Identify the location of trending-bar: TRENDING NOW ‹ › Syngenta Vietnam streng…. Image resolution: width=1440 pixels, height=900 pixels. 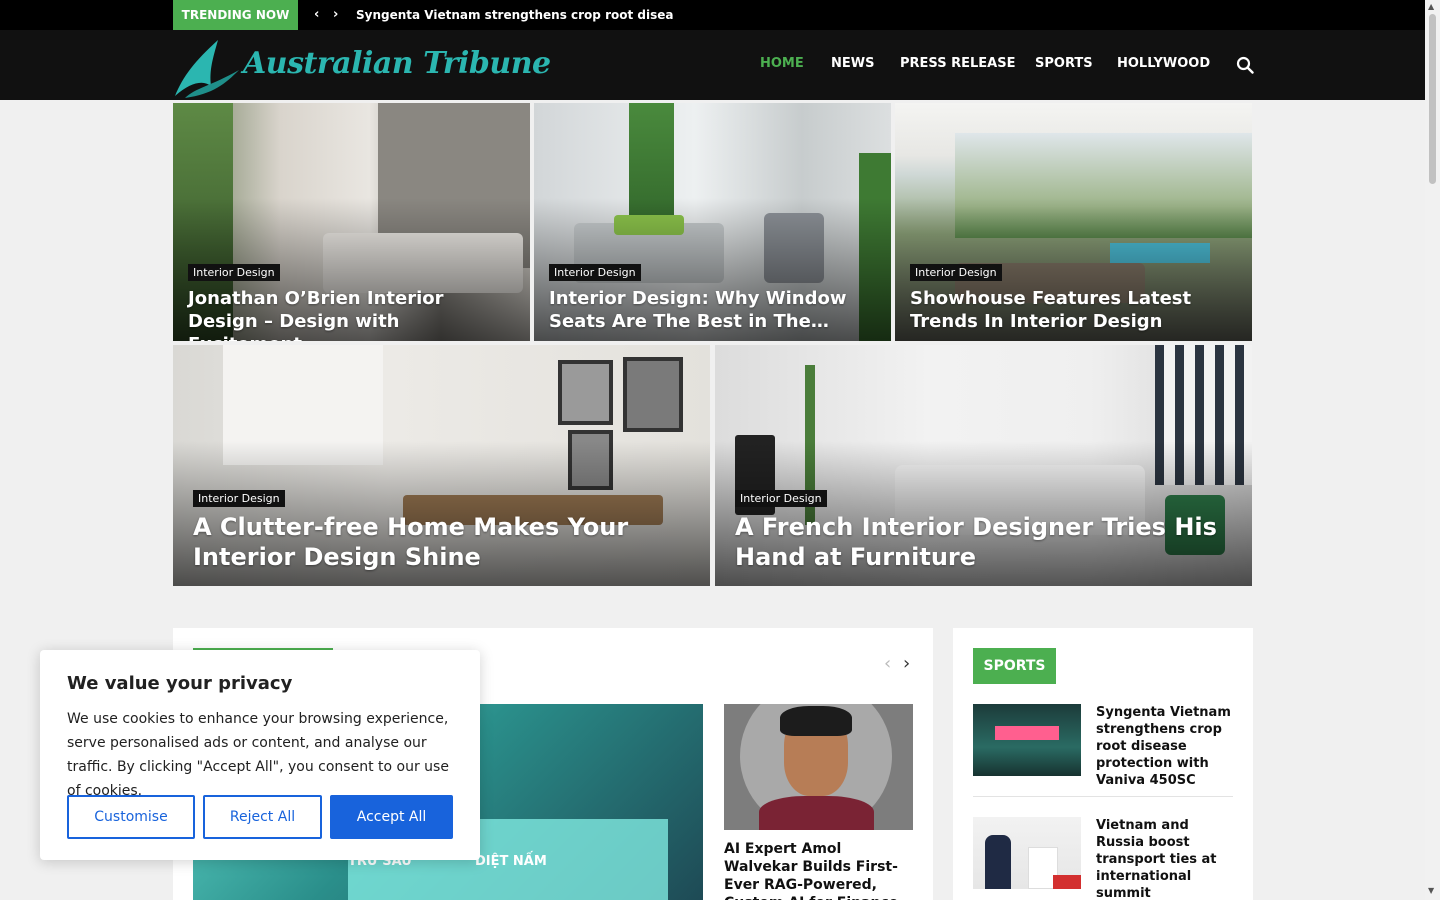
(712, 15).